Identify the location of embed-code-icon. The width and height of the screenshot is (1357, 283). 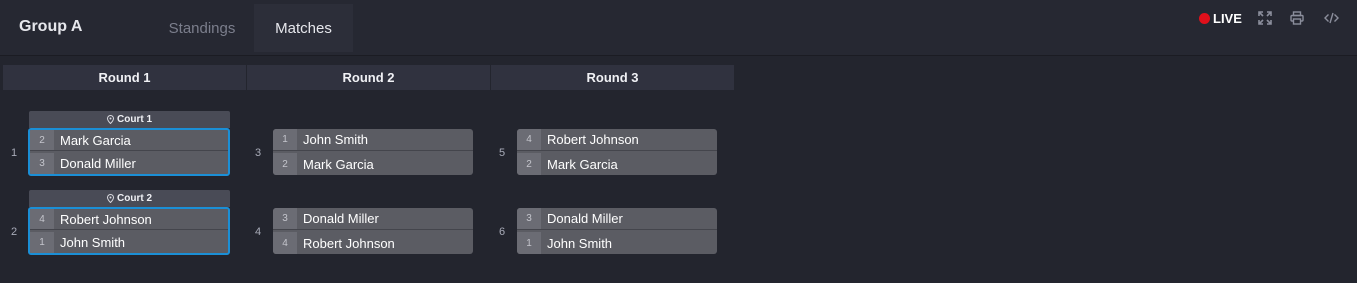
(1331, 18).